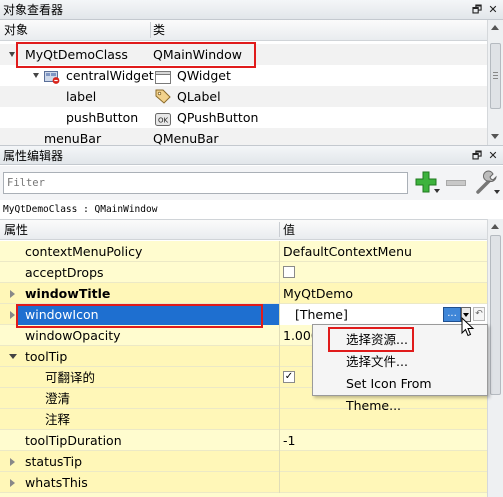 The height and width of the screenshot is (497, 503). Describe the element at coordinates (204, 75) in the screenshot. I see `object-class: QWidget` at that location.